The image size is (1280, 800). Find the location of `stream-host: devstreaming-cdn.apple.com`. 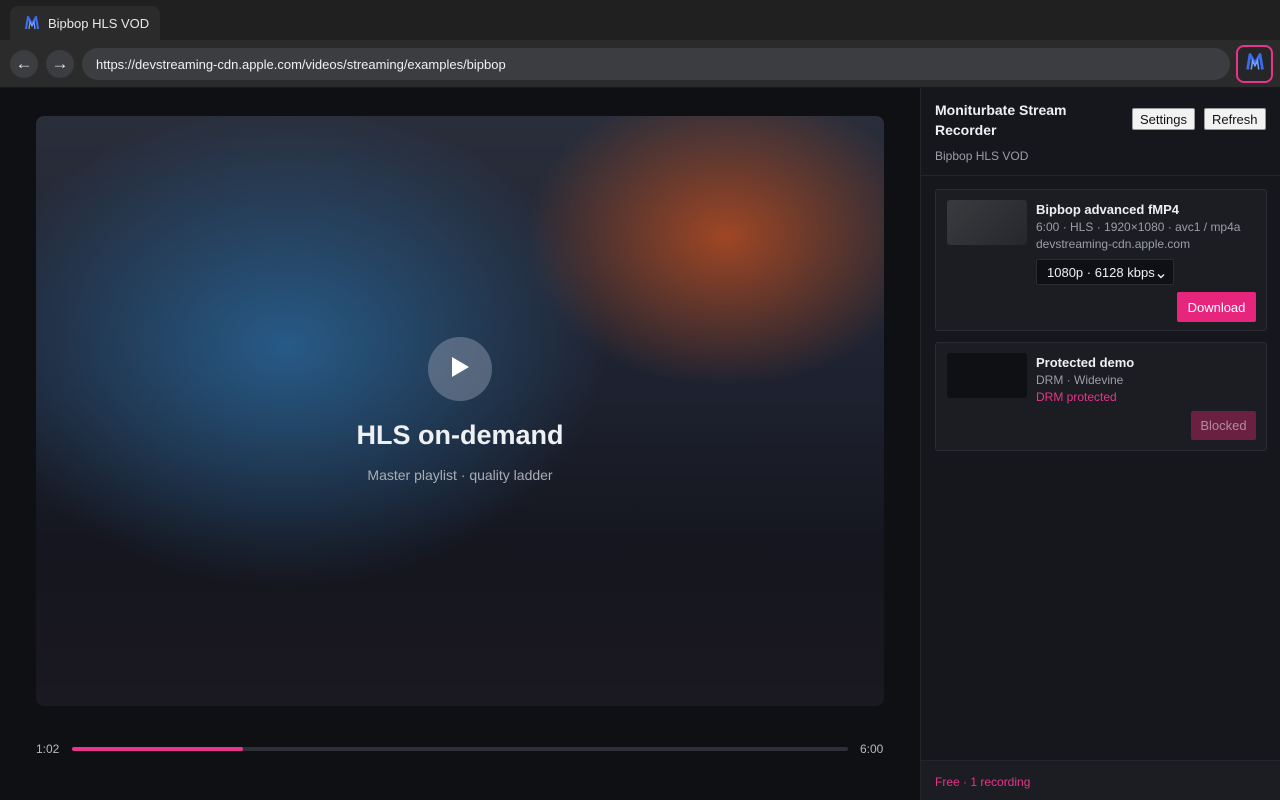

stream-host: devstreaming-cdn.apple.com is located at coordinates (1113, 244).